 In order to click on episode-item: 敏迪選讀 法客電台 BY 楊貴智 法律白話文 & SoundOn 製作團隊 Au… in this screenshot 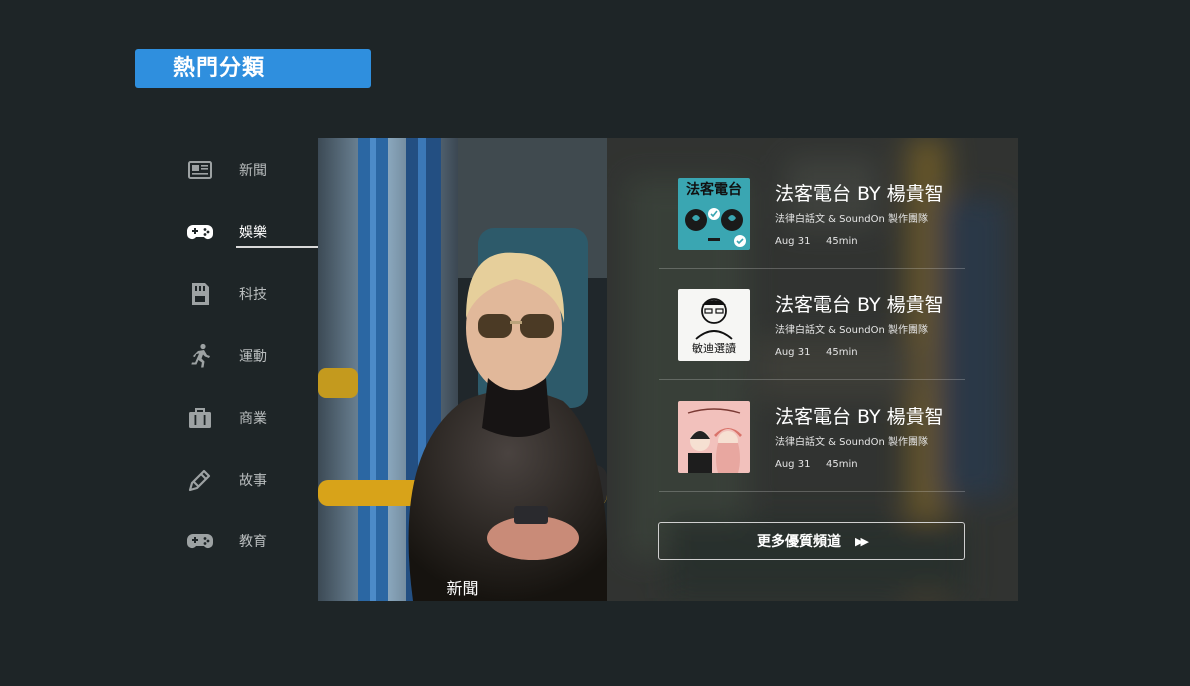, I will do `click(812, 314)`.